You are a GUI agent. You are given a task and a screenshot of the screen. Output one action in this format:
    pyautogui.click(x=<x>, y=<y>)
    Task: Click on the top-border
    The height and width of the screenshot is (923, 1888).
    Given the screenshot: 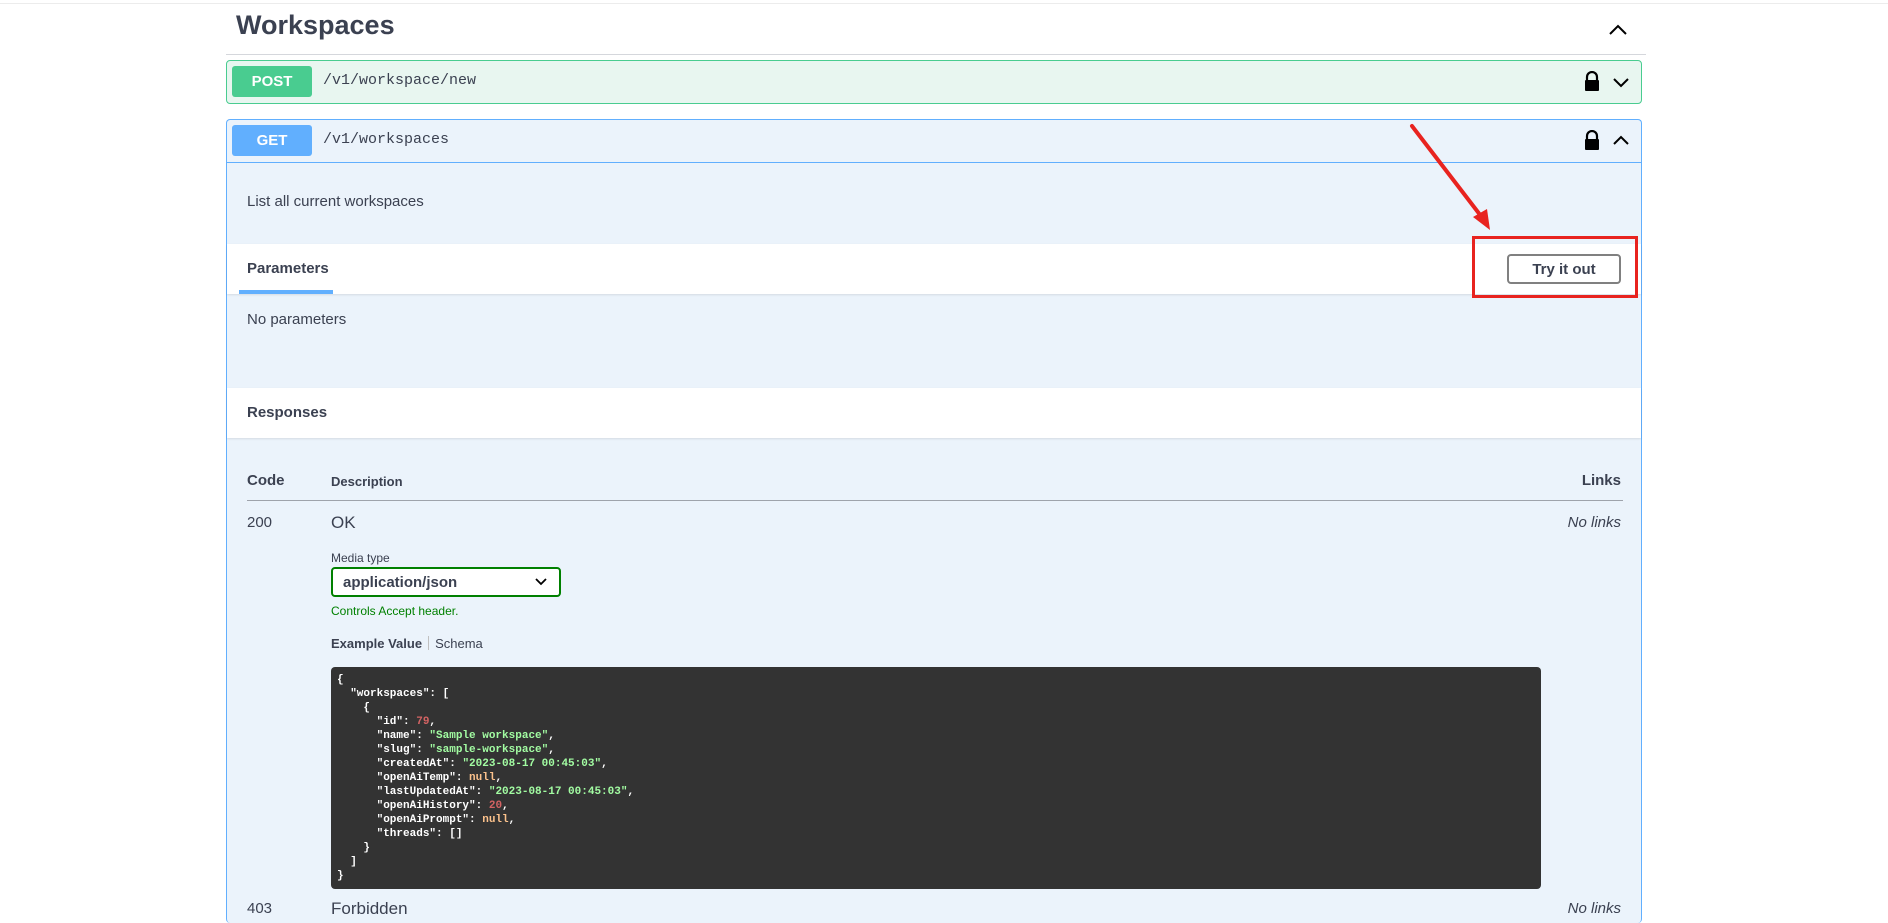 What is the action you would take?
    pyautogui.click(x=944, y=3)
    